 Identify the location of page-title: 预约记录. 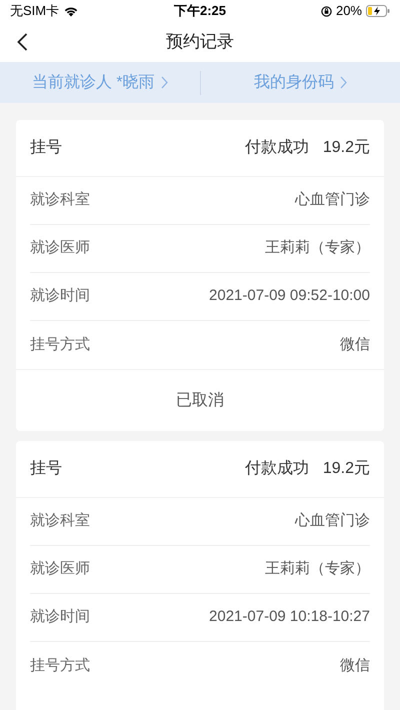
(200, 42).